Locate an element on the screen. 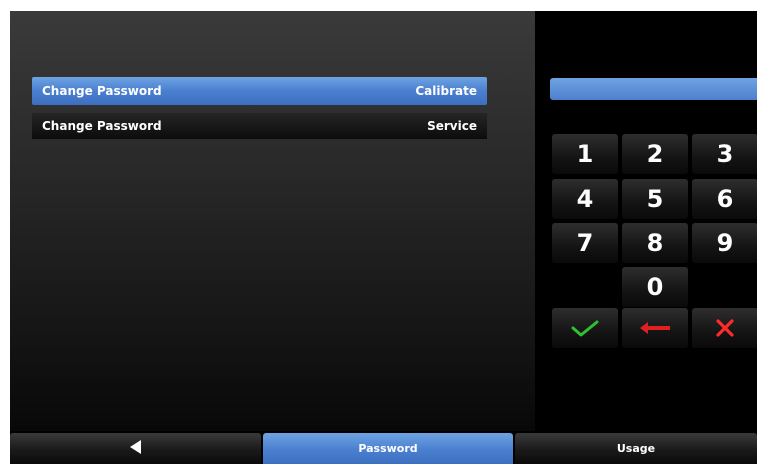 The height and width of the screenshot is (464, 757). password-entry-field is located at coordinates (653, 89).